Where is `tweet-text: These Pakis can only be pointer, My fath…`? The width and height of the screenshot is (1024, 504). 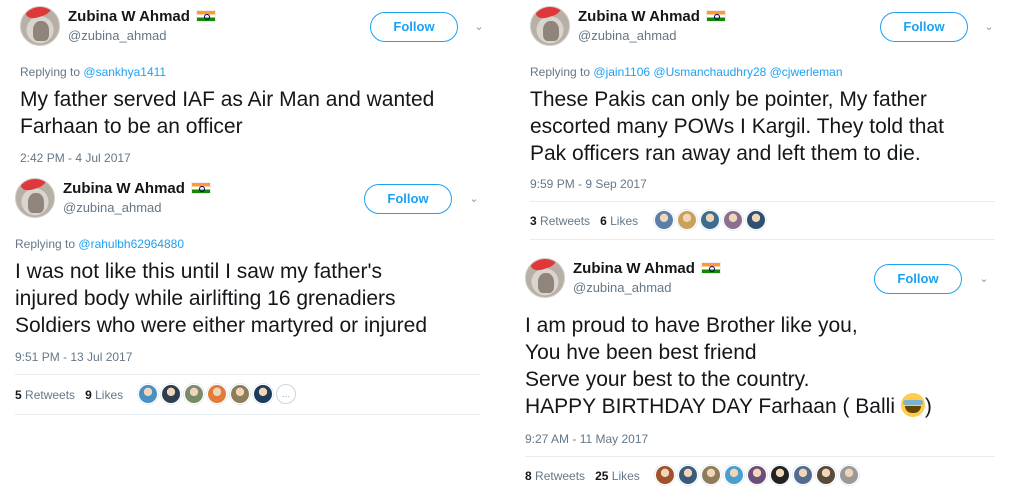 tweet-text: These Pakis can only be pointer, My fath… is located at coordinates (737, 126).